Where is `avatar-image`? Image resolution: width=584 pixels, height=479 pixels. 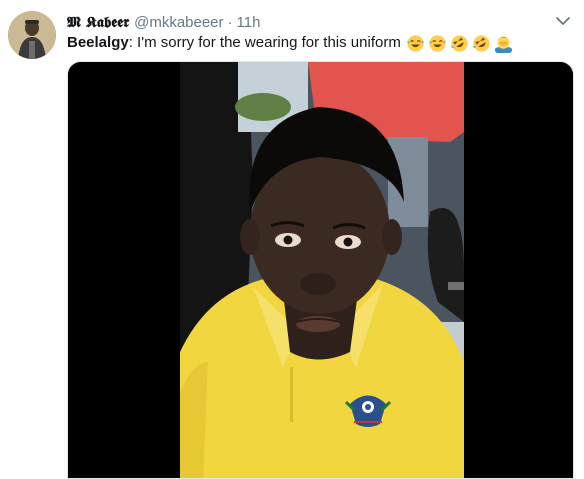 avatar-image is located at coordinates (32, 35).